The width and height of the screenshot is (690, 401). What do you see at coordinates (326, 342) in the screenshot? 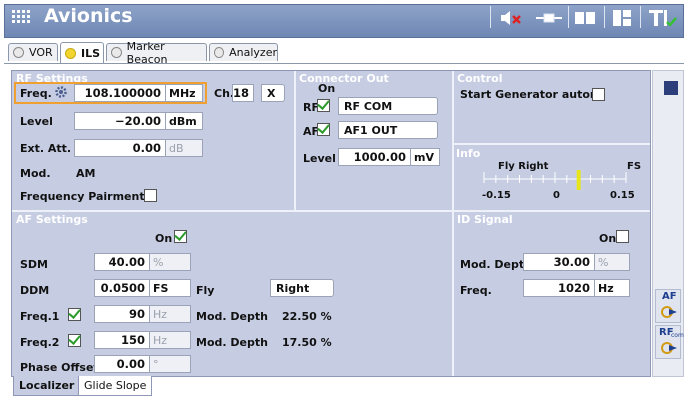
I see `mod-depth2-unit: %` at bounding box center [326, 342].